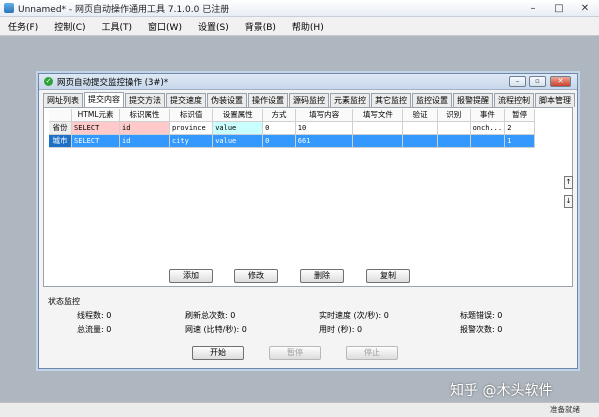 This screenshot has height=417, width=599. Describe the element at coordinates (218, 353) in the screenshot. I see `start-button: 开始` at that location.